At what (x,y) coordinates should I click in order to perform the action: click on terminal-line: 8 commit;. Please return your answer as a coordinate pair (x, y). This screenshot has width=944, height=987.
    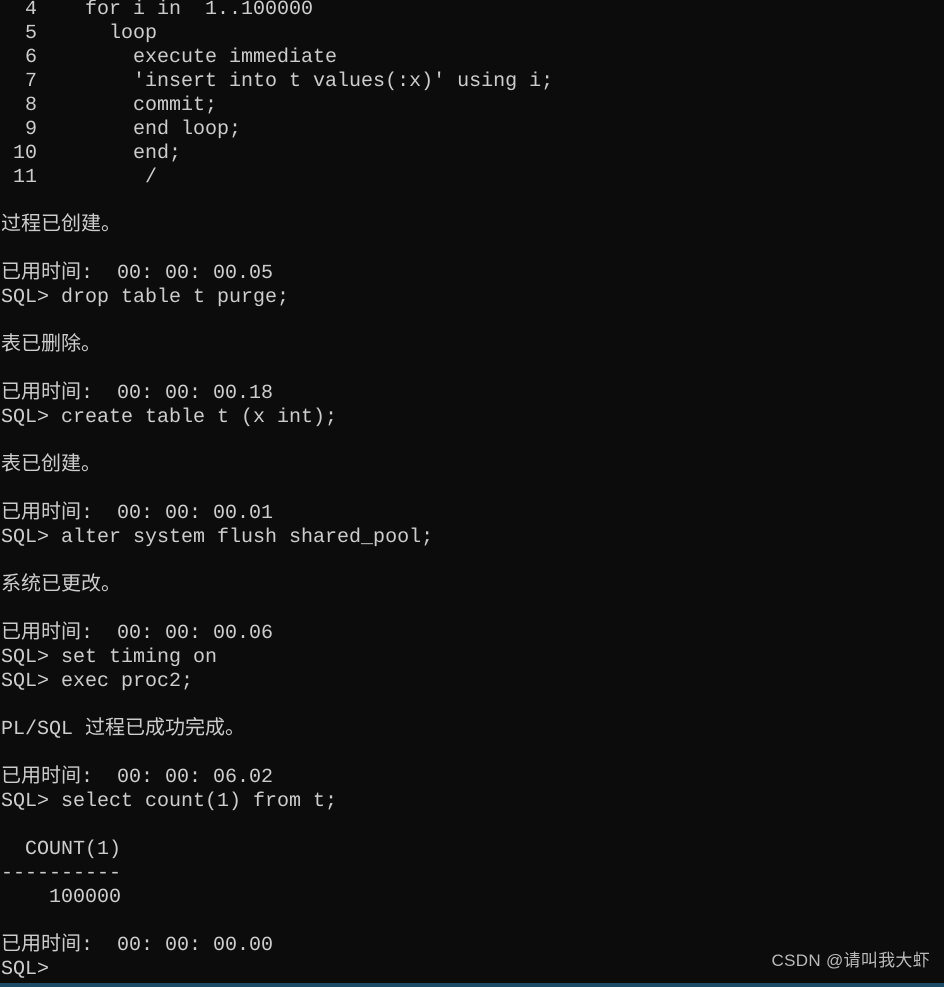
    Looking at the image, I should click on (109, 105).